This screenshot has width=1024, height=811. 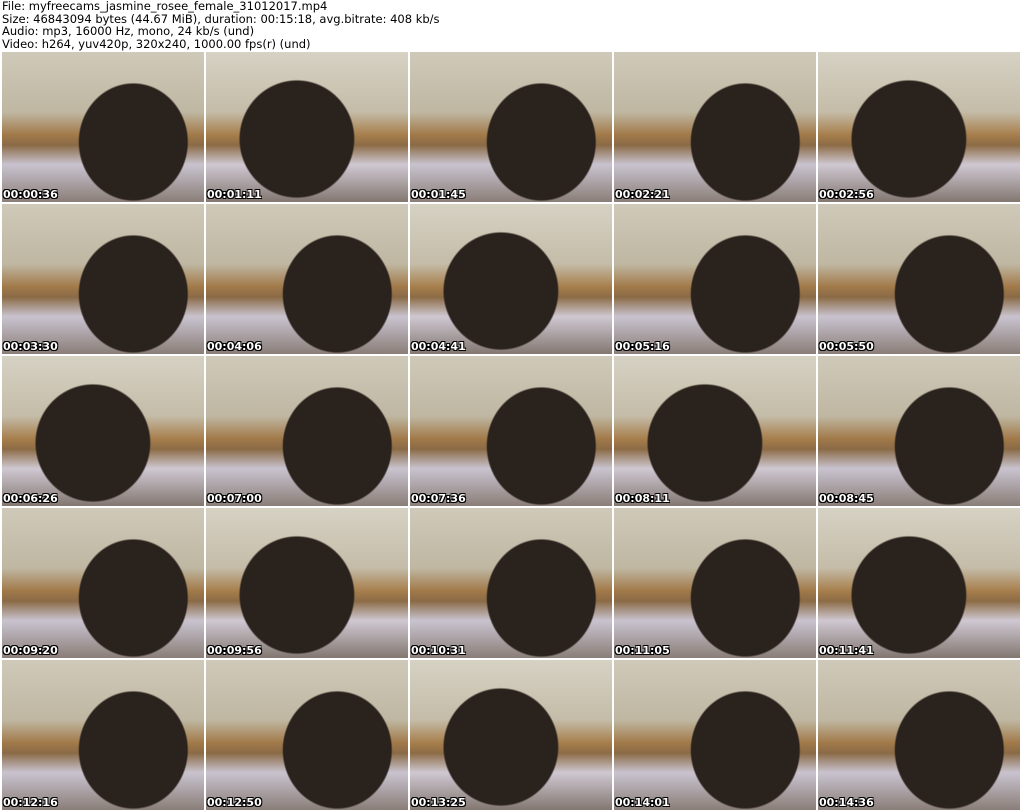 I want to click on video-frame-thumbnail: 00:00:36, so click(x=103, y=127).